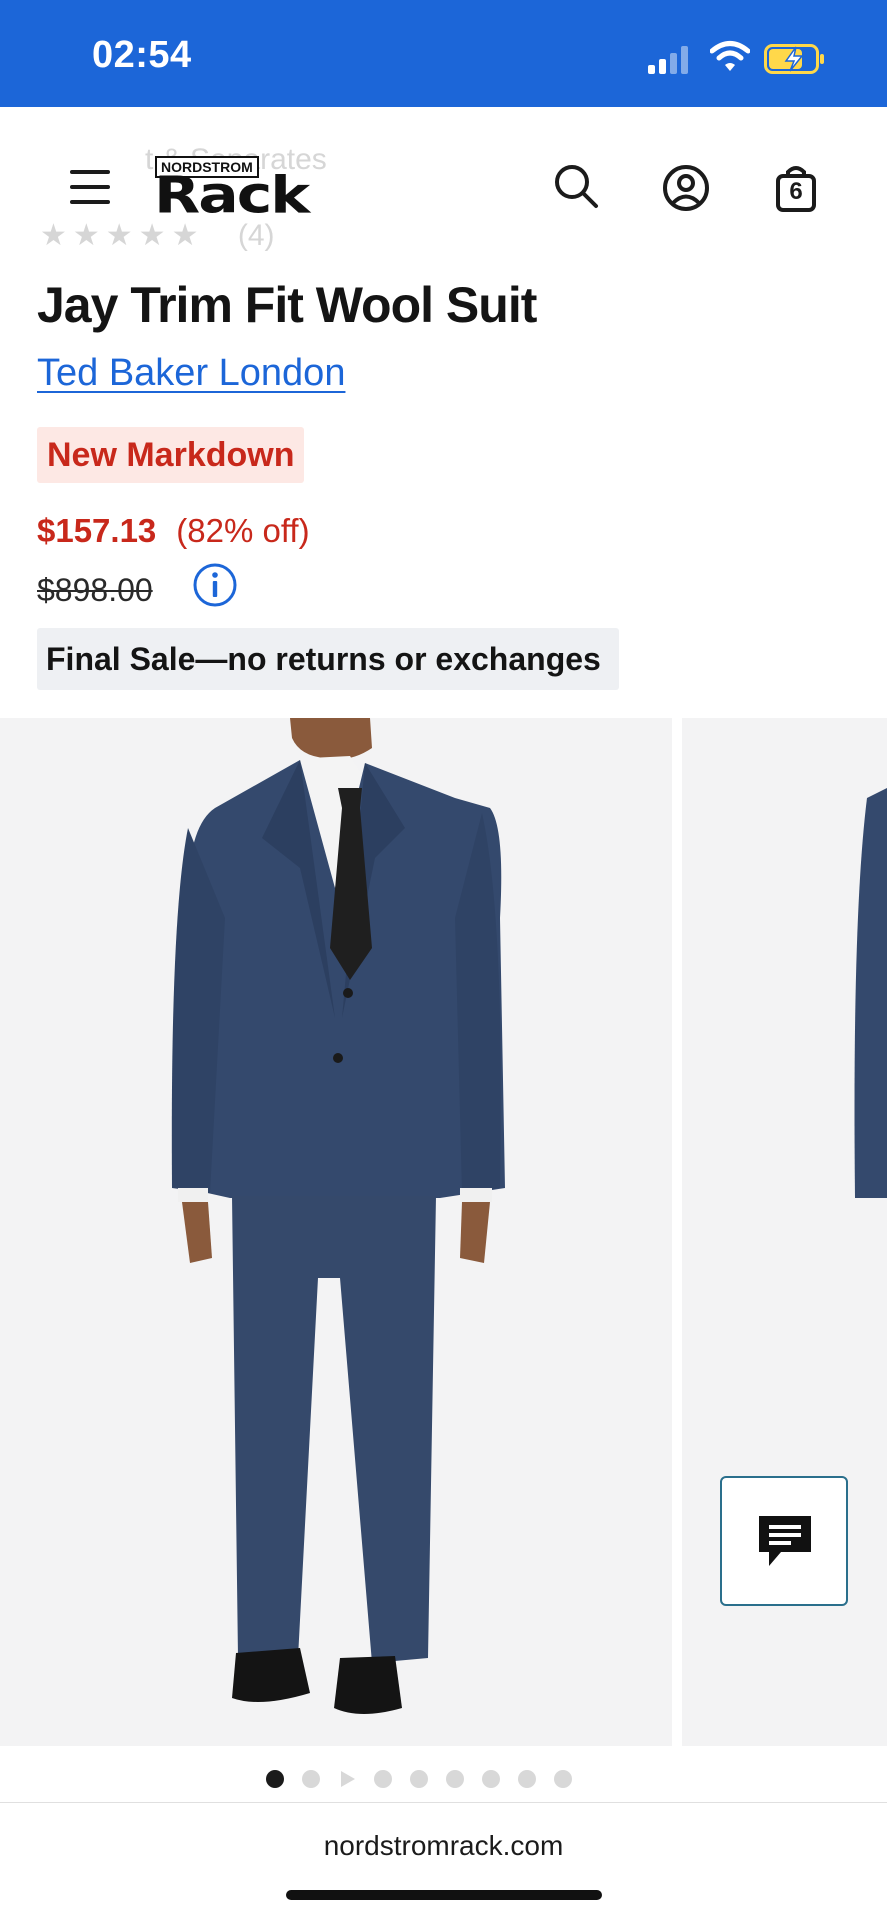 The width and height of the screenshot is (887, 1921). Describe the element at coordinates (443, 1846) in the screenshot. I see `url-text: nordstromrack.com` at that location.